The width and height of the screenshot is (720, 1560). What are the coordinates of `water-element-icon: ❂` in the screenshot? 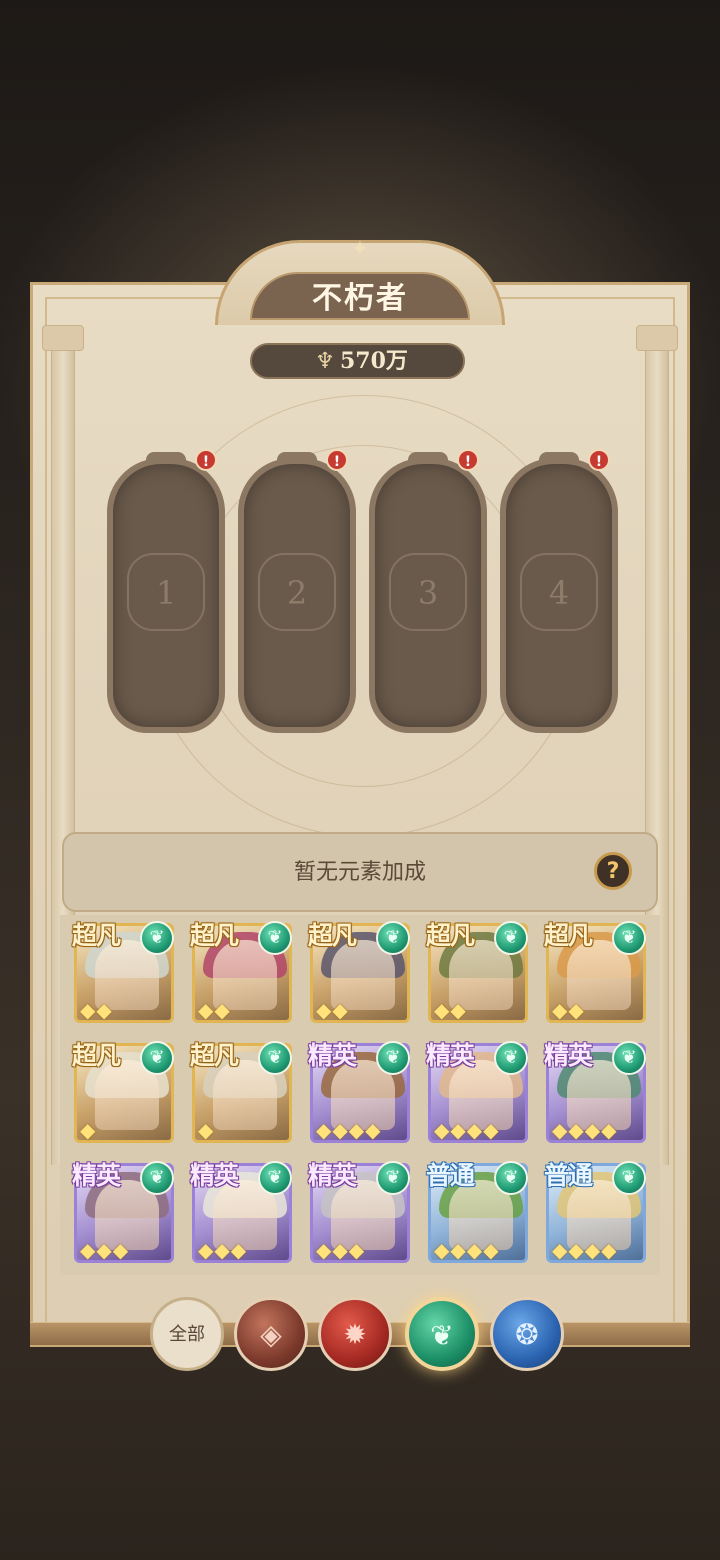 It's located at (527, 1334).